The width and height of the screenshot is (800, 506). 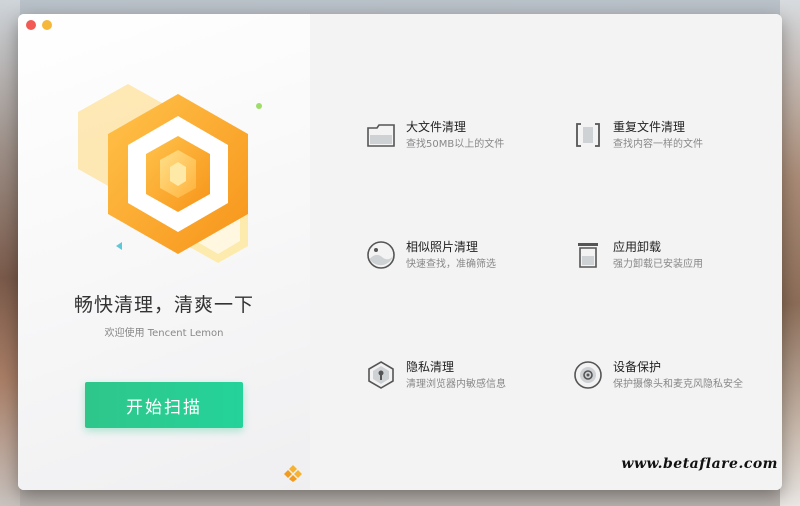 What do you see at coordinates (588, 135) in the screenshot?
I see `duplicate-icon` at bounding box center [588, 135].